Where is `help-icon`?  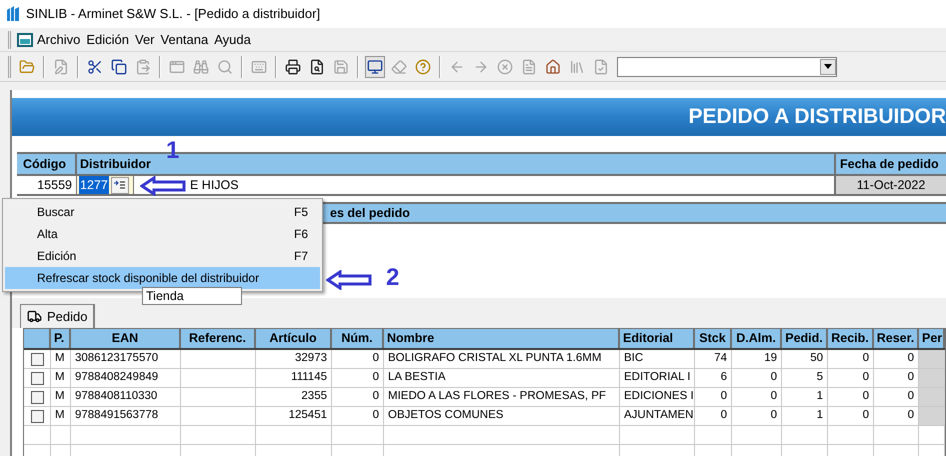 help-icon is located at coordinates (423, 66).